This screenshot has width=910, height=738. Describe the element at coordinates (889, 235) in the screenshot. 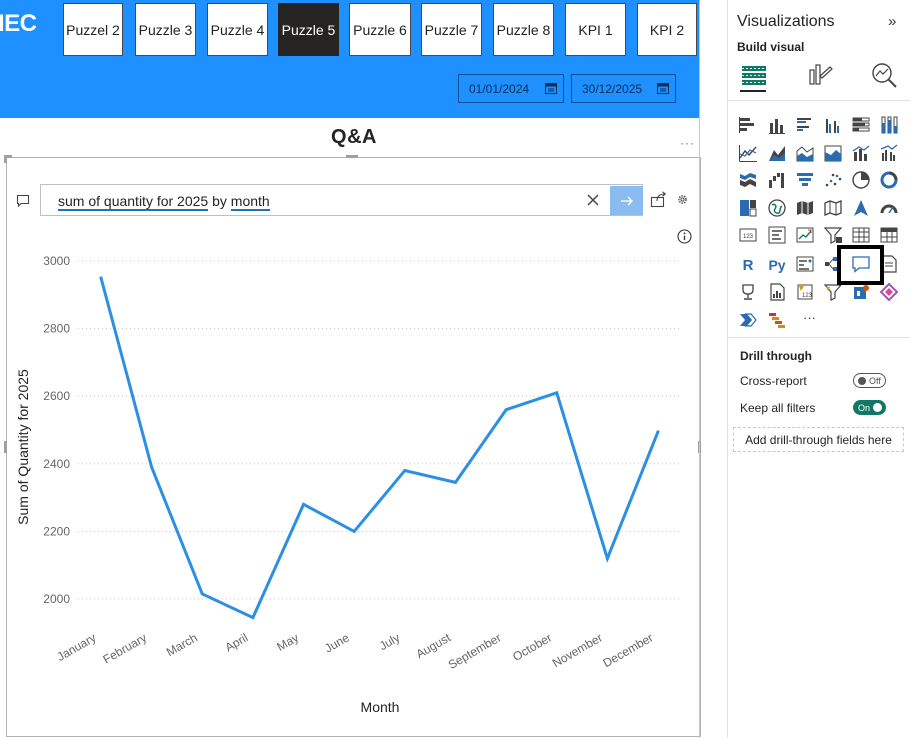

I see `matrix-icon` at that location.